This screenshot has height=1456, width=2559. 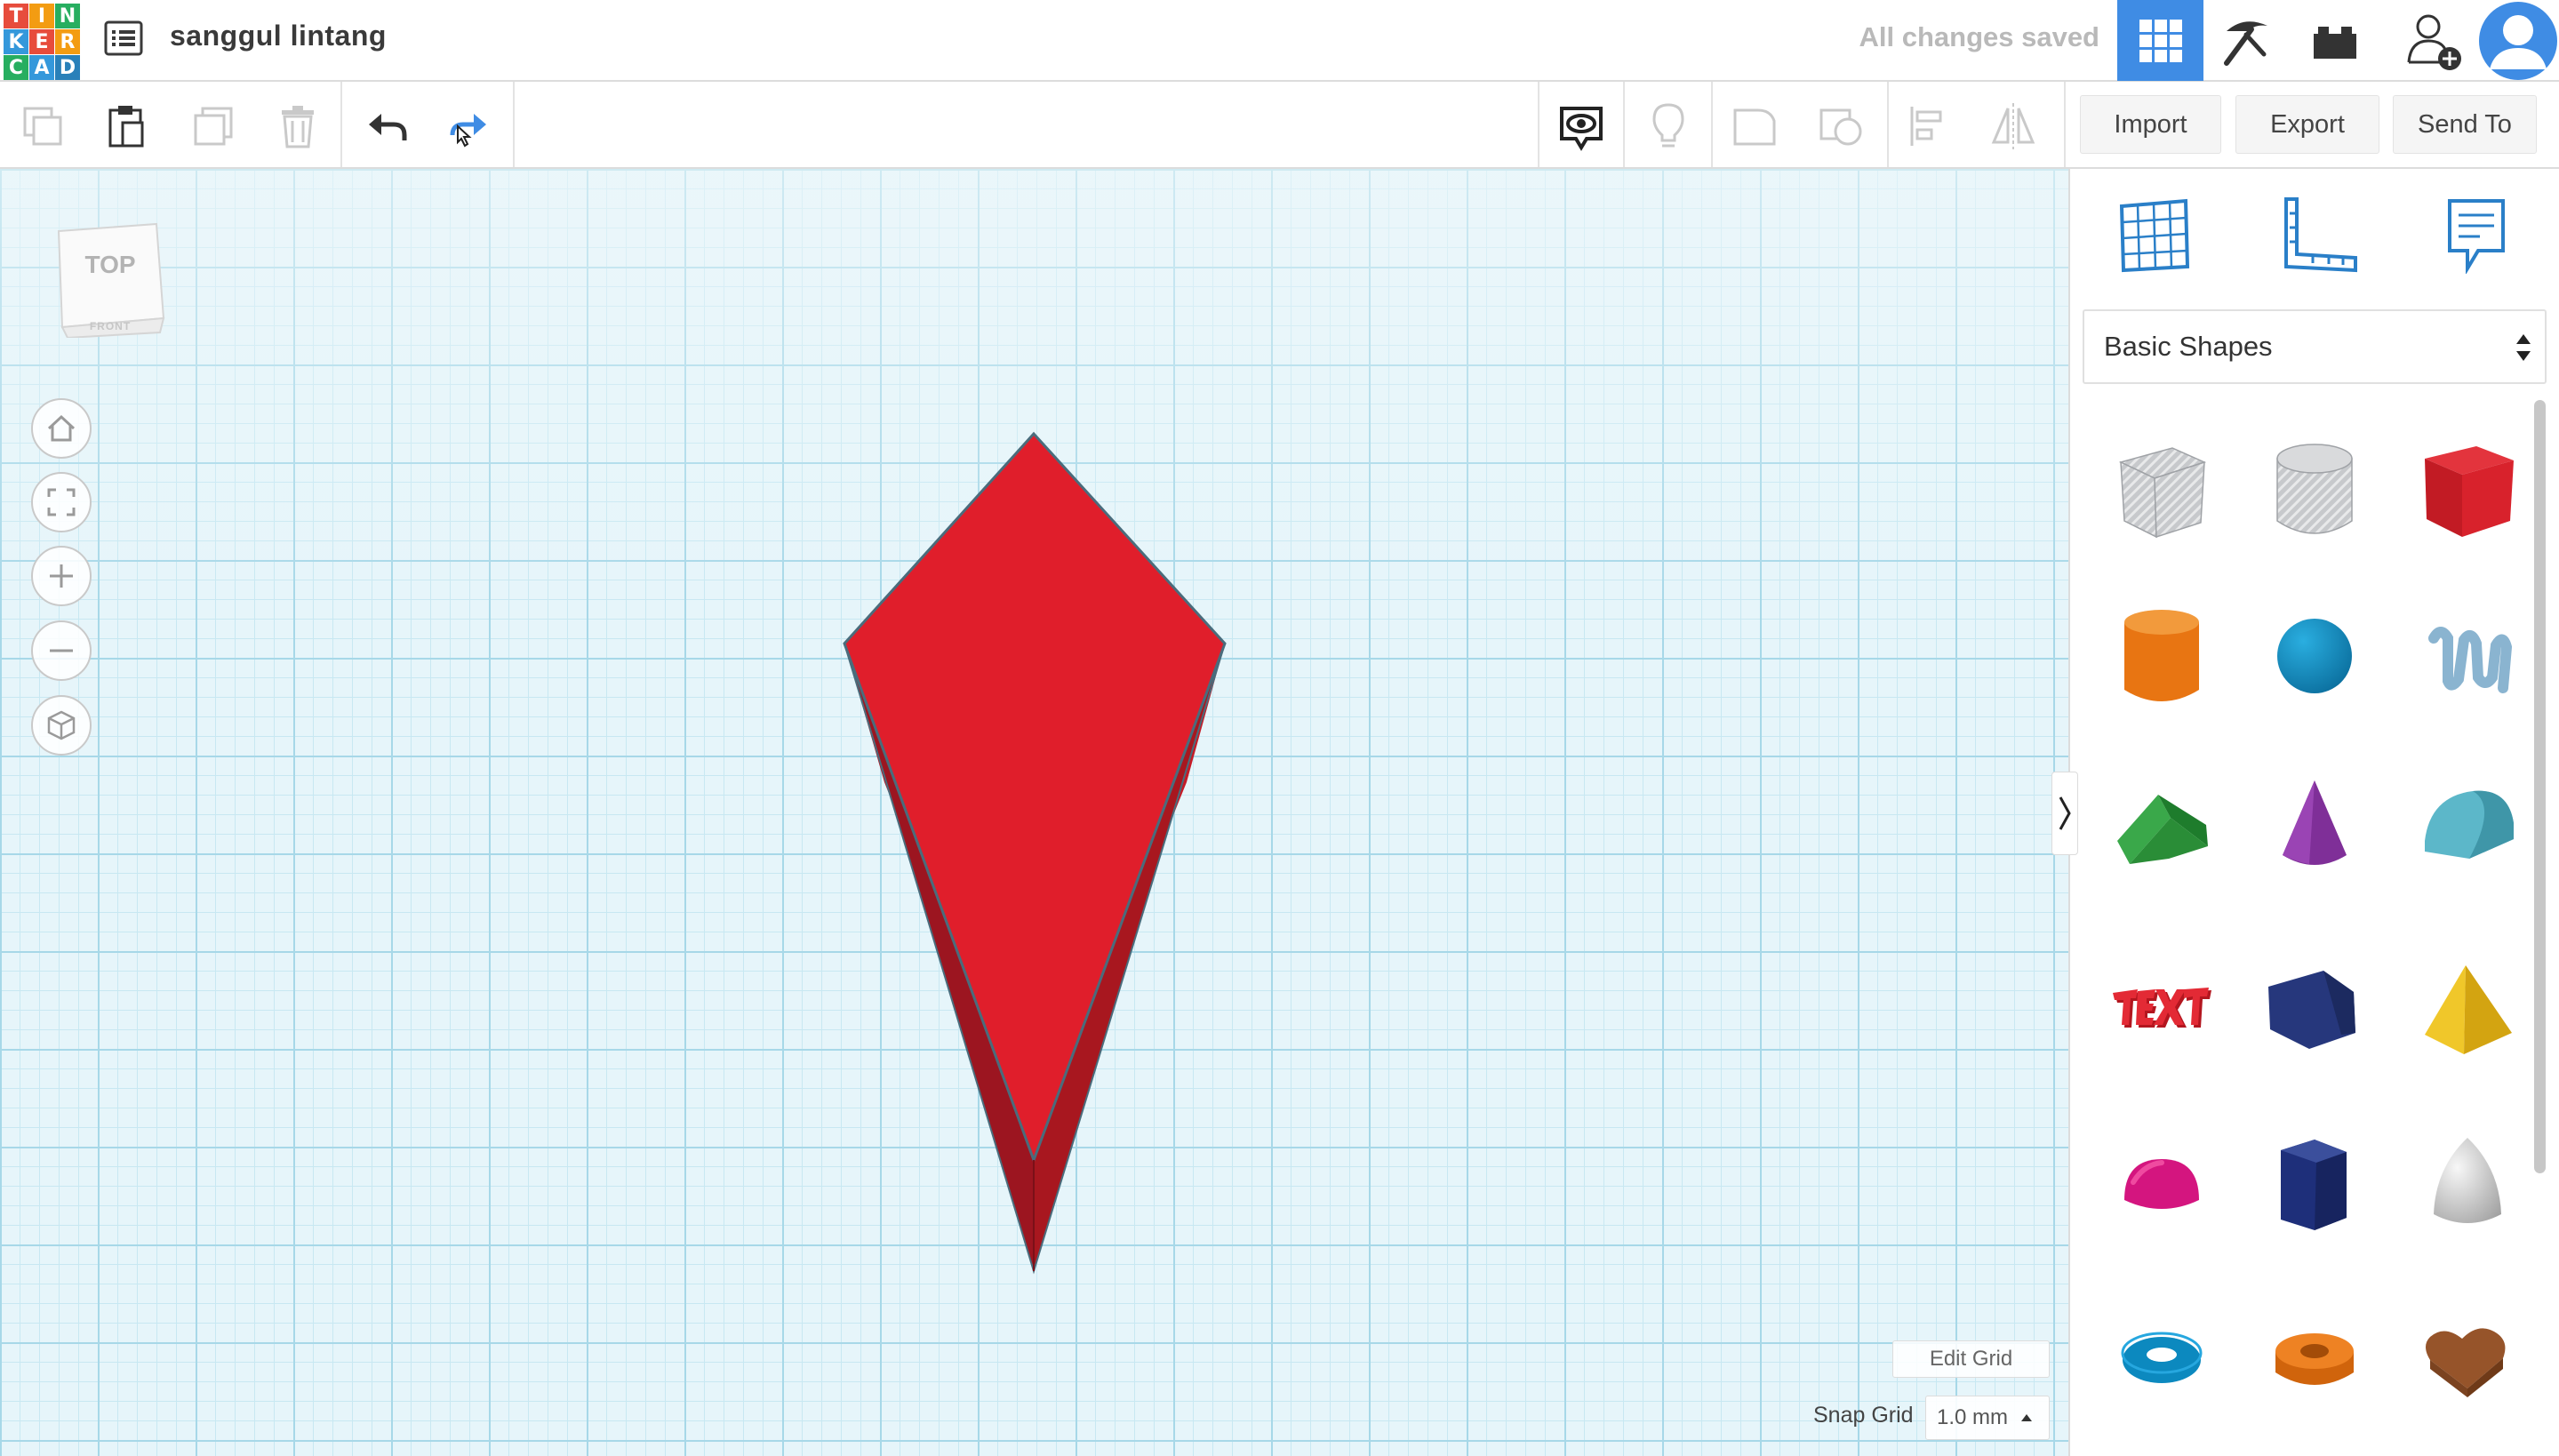 I want to click on light-bulb-icon, so click(x=1668, y=125).